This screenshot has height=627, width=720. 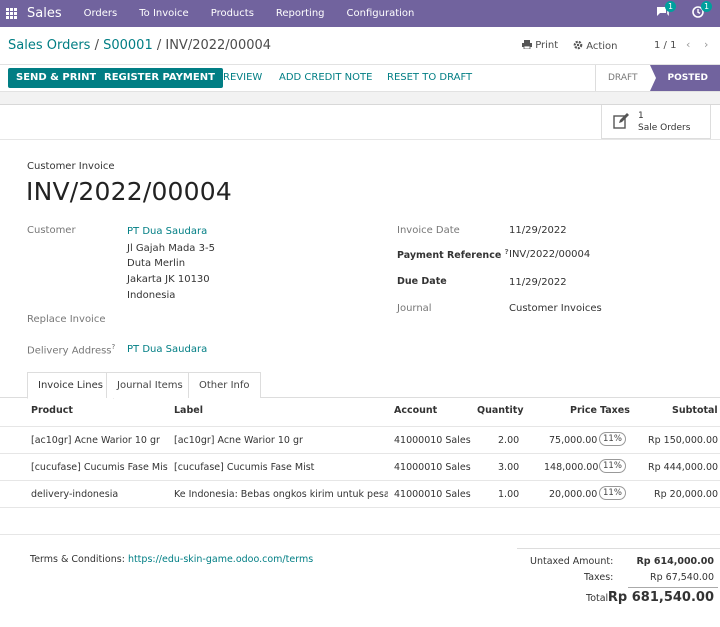 What do you see at coordinates (706, 44) in the screenshot?
I see `chevron-right-icon: ›` at bounding box center [706, 44].